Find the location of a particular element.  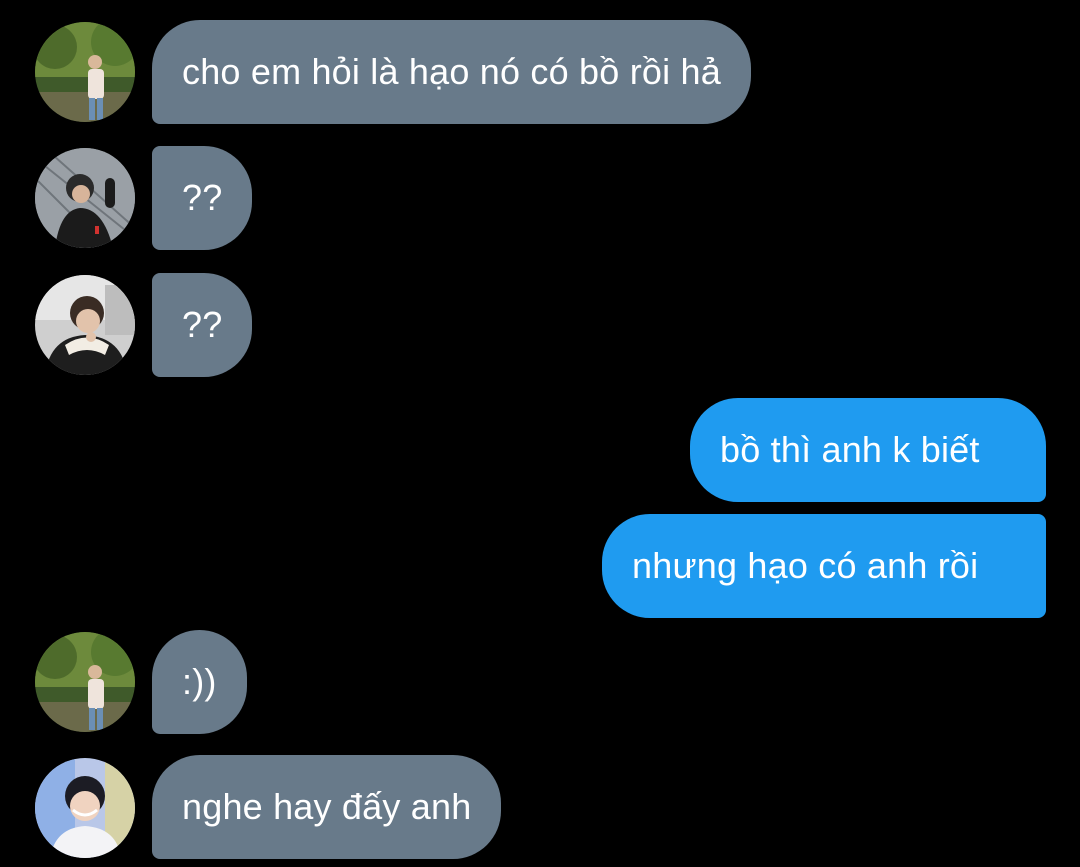

message-text: nghe hay đấy anh is located at coordinates (327, 806).